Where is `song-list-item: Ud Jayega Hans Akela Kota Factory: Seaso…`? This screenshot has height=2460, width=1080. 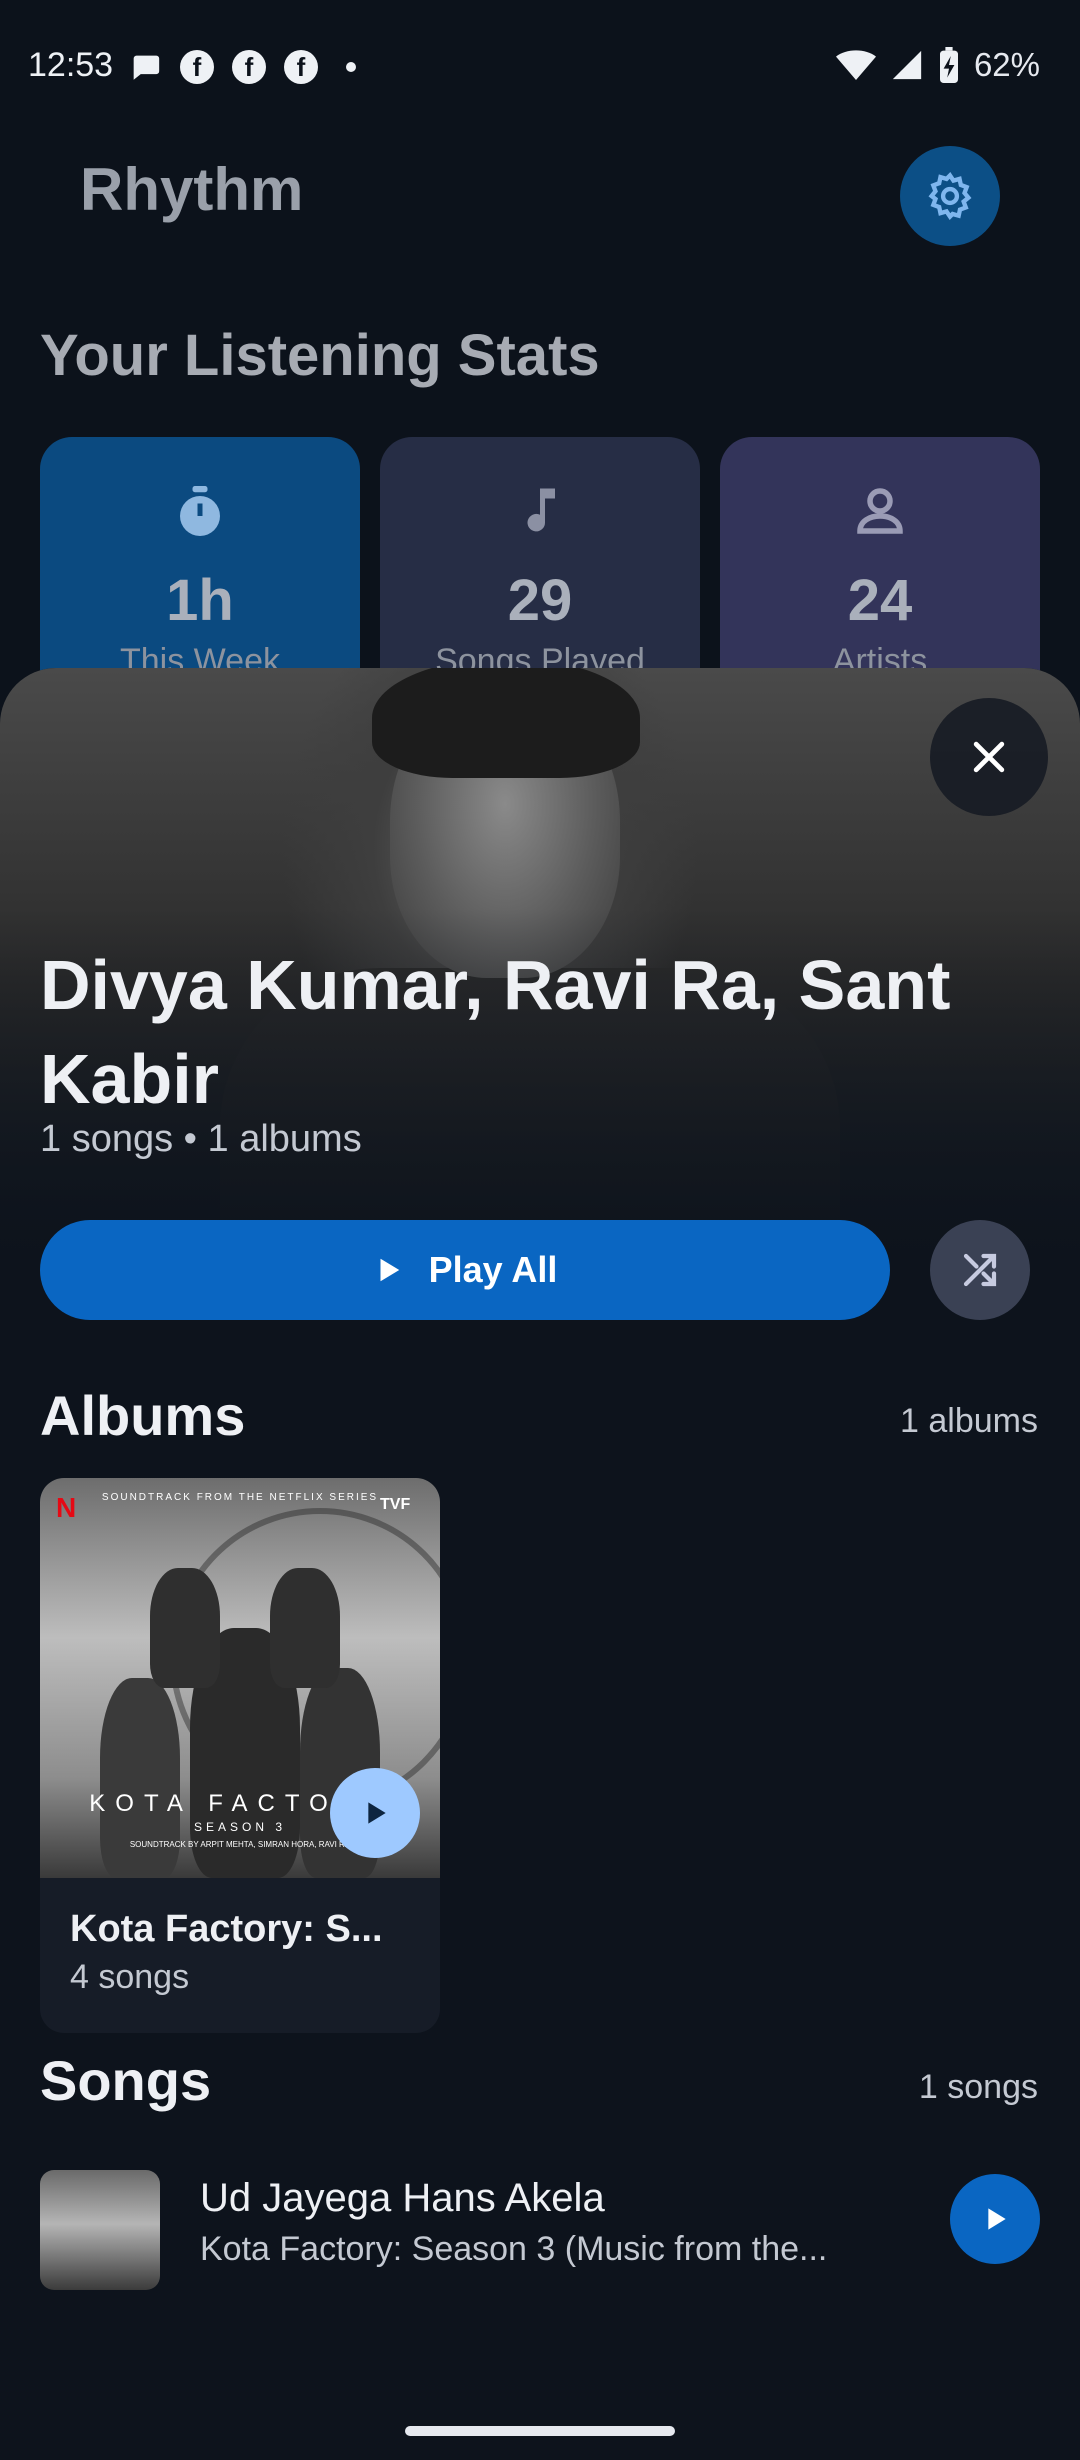
song-list-item: Ud Jayega Hans Akela Kota Factory: Seaso… is located at coordinates (540, 2228).